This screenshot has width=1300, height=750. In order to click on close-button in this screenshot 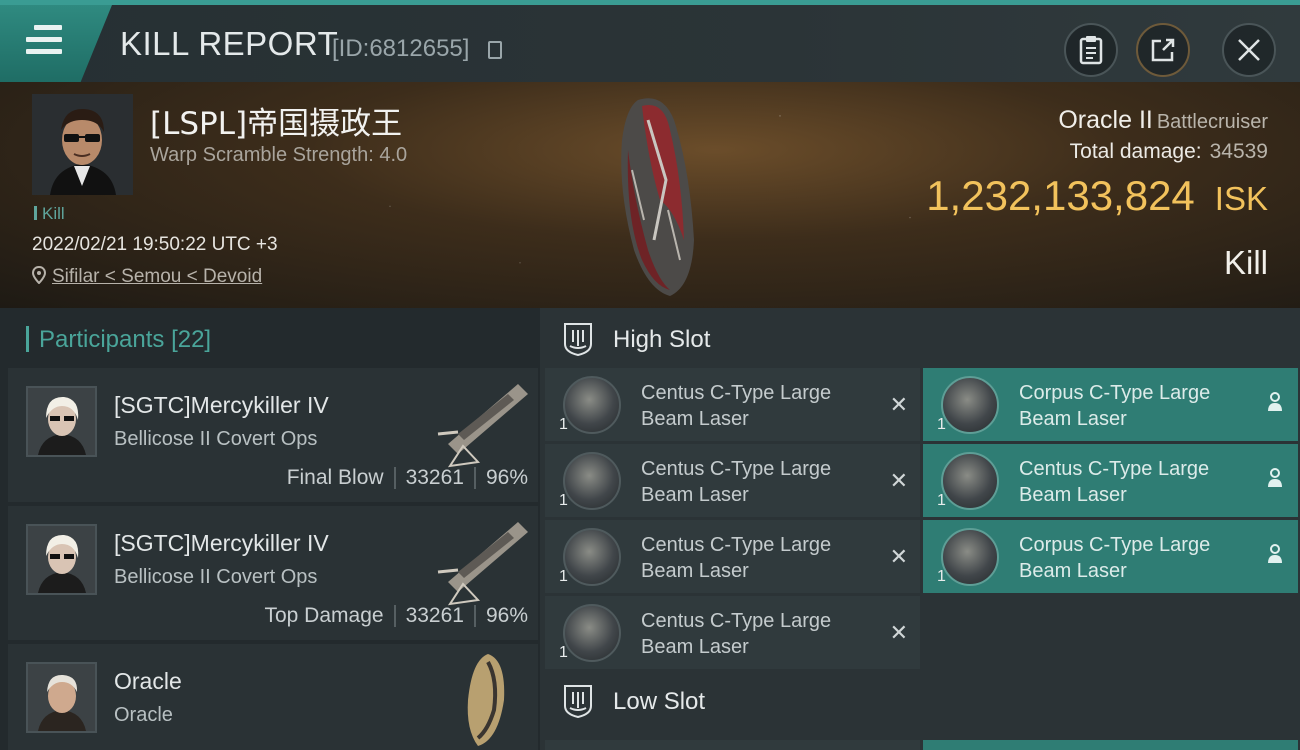, I will do `click(1249, 50)`.